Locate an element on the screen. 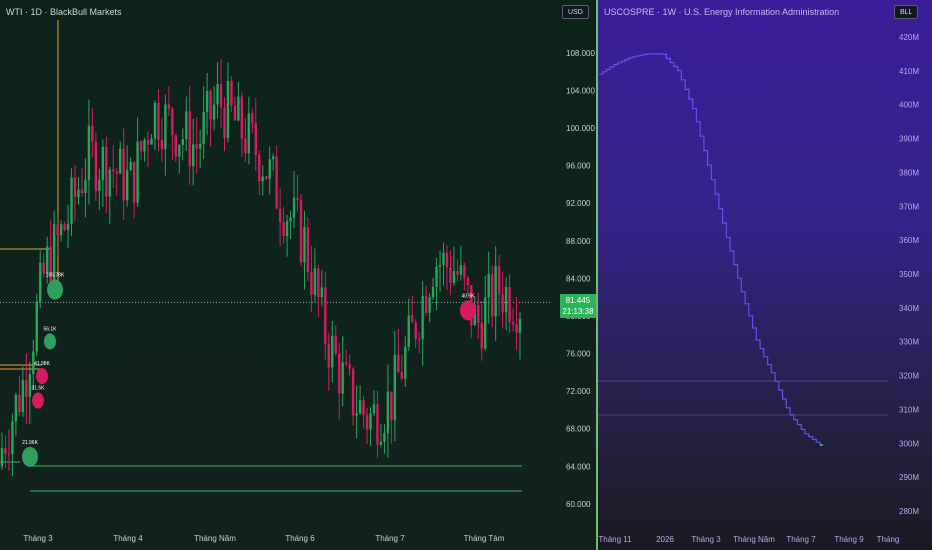  date-tick-label: 2026 is located at coordinates (665, 539).